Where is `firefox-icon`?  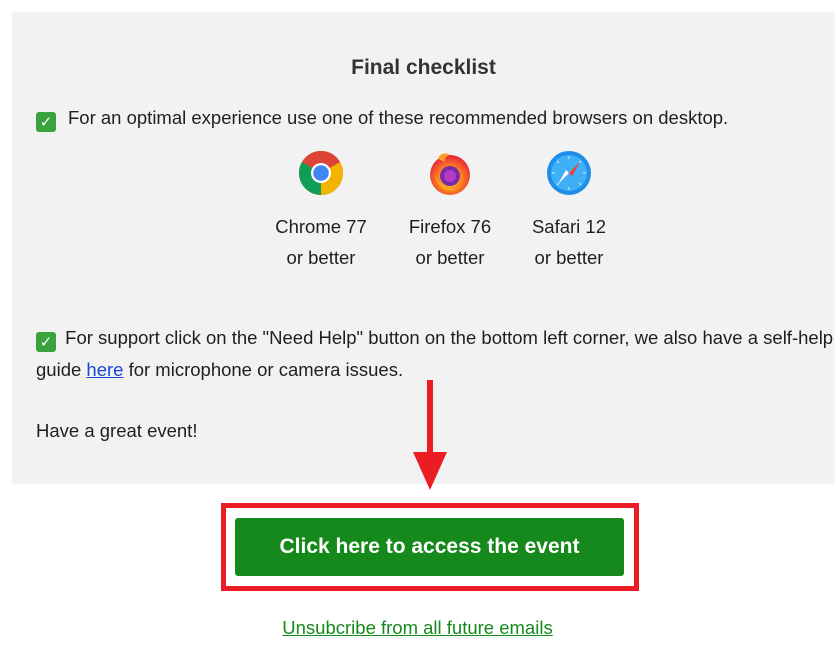
firefox-icon is located at coordinates (450, 174).